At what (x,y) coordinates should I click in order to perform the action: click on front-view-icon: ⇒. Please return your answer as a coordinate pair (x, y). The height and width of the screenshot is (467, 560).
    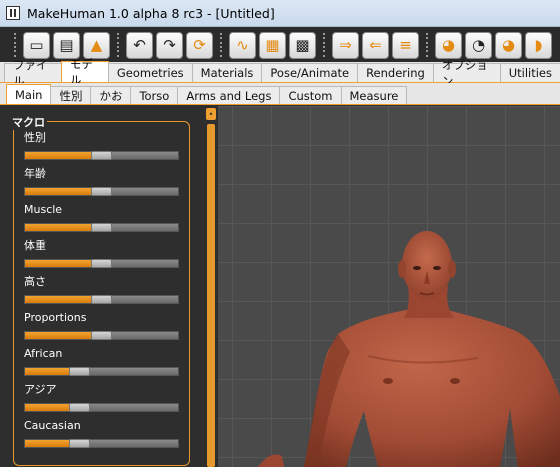
    Looking at the image, I should click on (345, 44).